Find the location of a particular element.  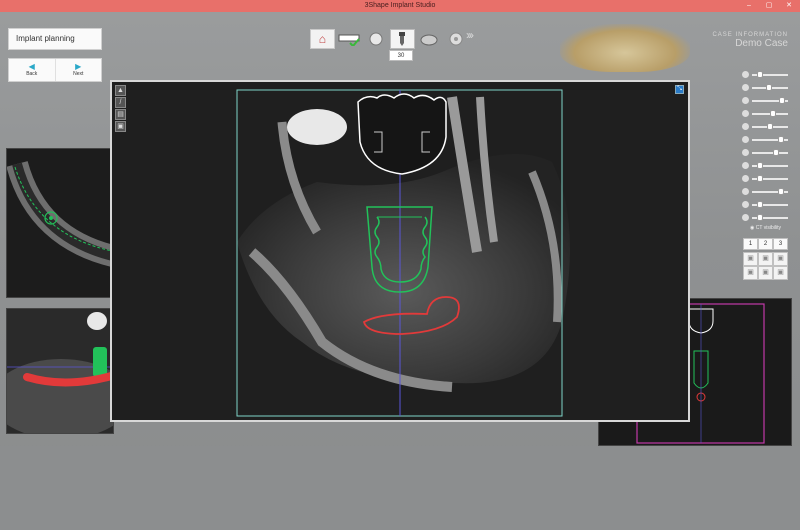

window-title: 3Shape Implant Studio is located at coordinates (400, 5).